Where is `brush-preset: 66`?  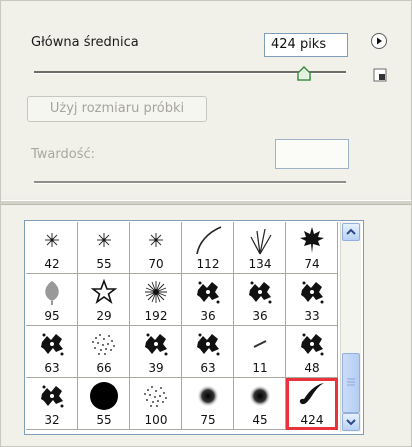
brush-preset: 66 is located at coordinates (104, 352).